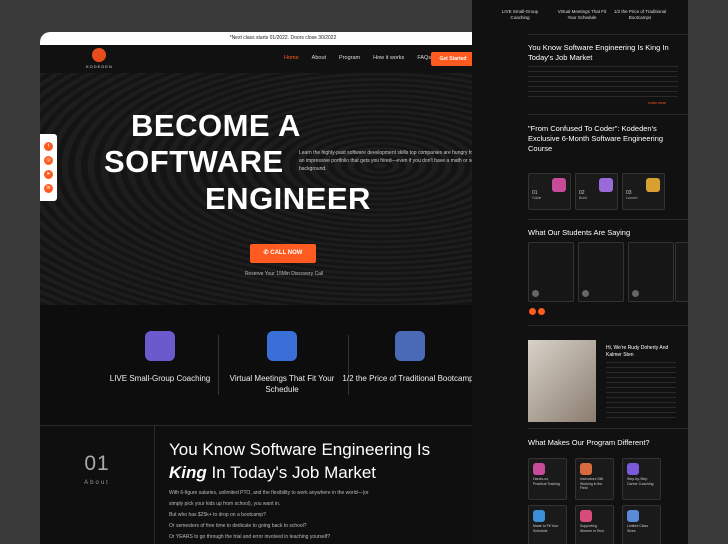 The image size is (728, 544). I want to click on side-founders-copy, so click(641, 390).